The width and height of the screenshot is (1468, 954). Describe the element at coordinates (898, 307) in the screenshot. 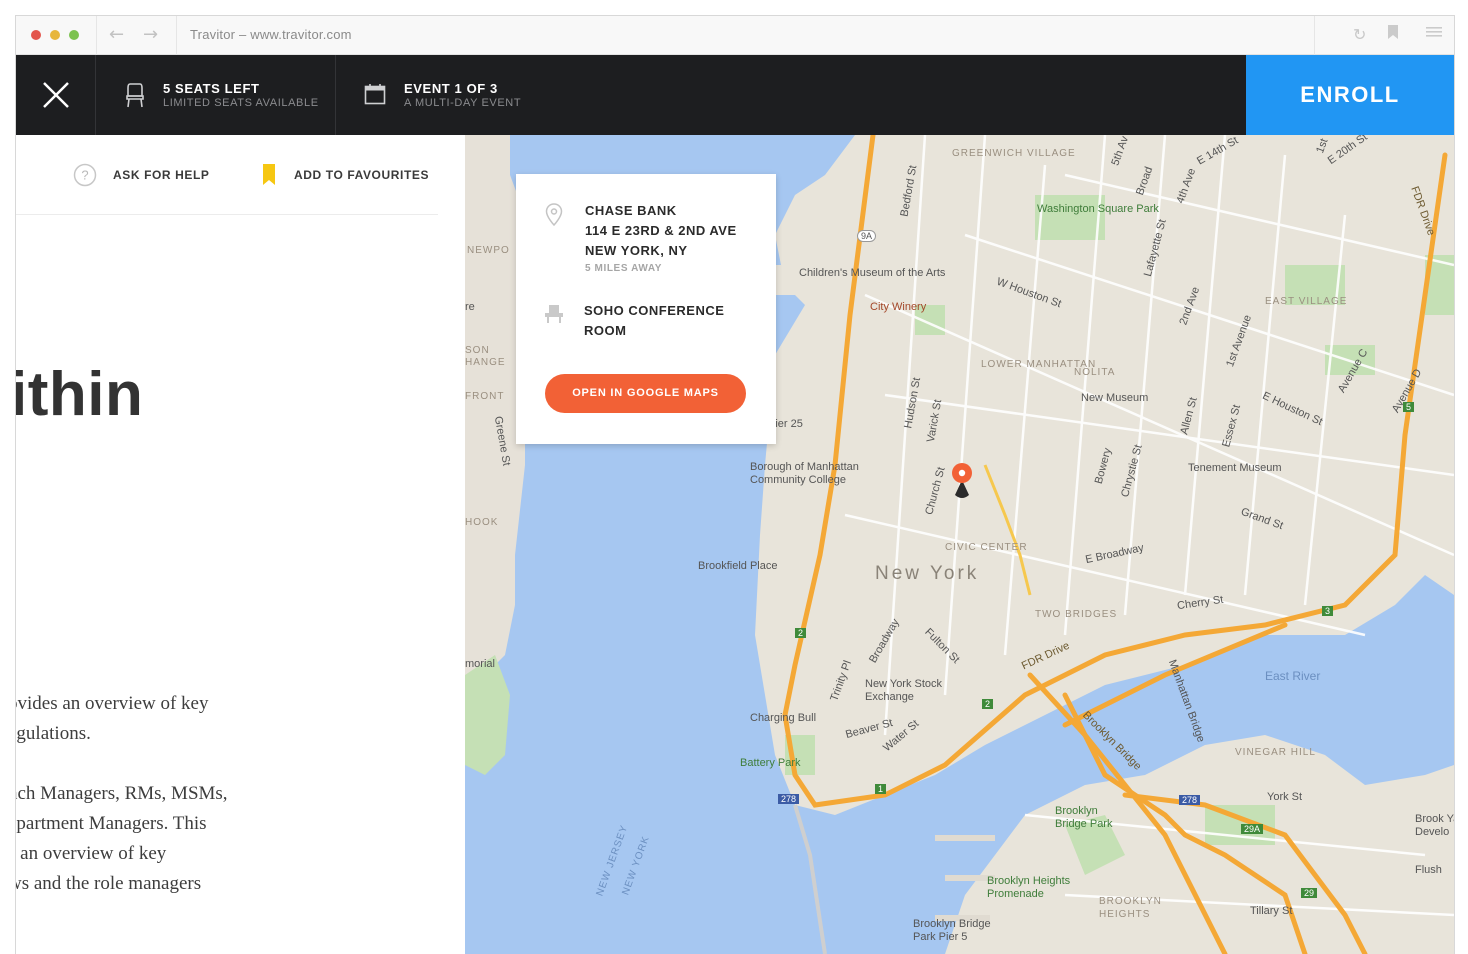

I see `map-label-city-winery: City Winery` at that location.